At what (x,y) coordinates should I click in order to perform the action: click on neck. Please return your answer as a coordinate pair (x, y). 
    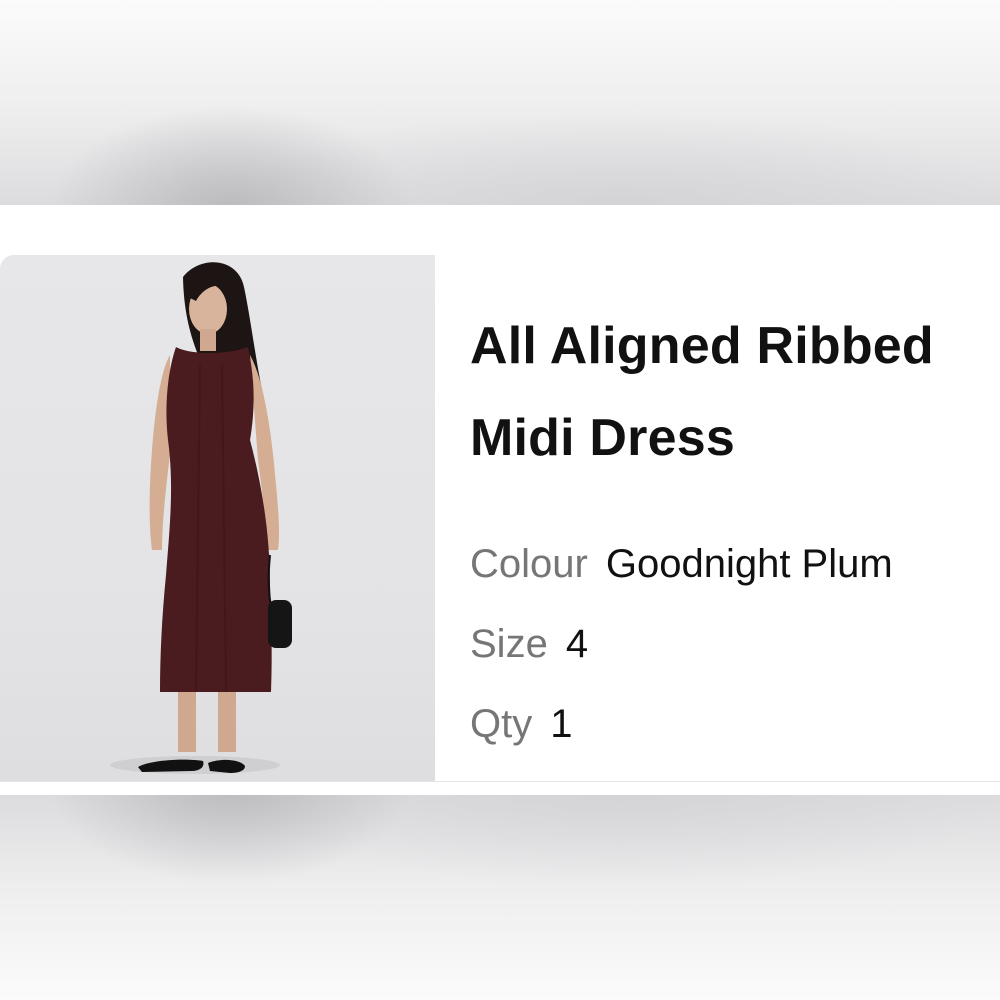
    Looking at the image, I should click on (208, 340).